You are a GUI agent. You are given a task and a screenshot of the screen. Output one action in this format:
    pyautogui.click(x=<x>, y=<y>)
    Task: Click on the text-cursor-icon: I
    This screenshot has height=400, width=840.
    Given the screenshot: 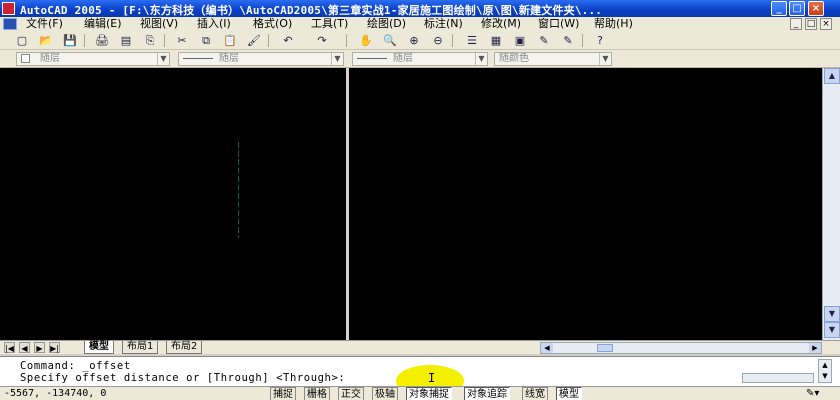 What is the action you would take?
    pyautogui.click(x=432, y=378)
    